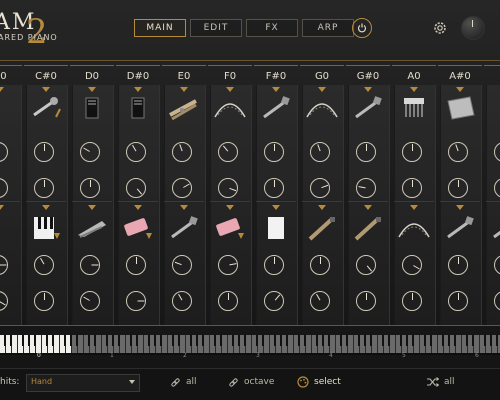  I want to click on mini-keyboard, so click(250, 345).